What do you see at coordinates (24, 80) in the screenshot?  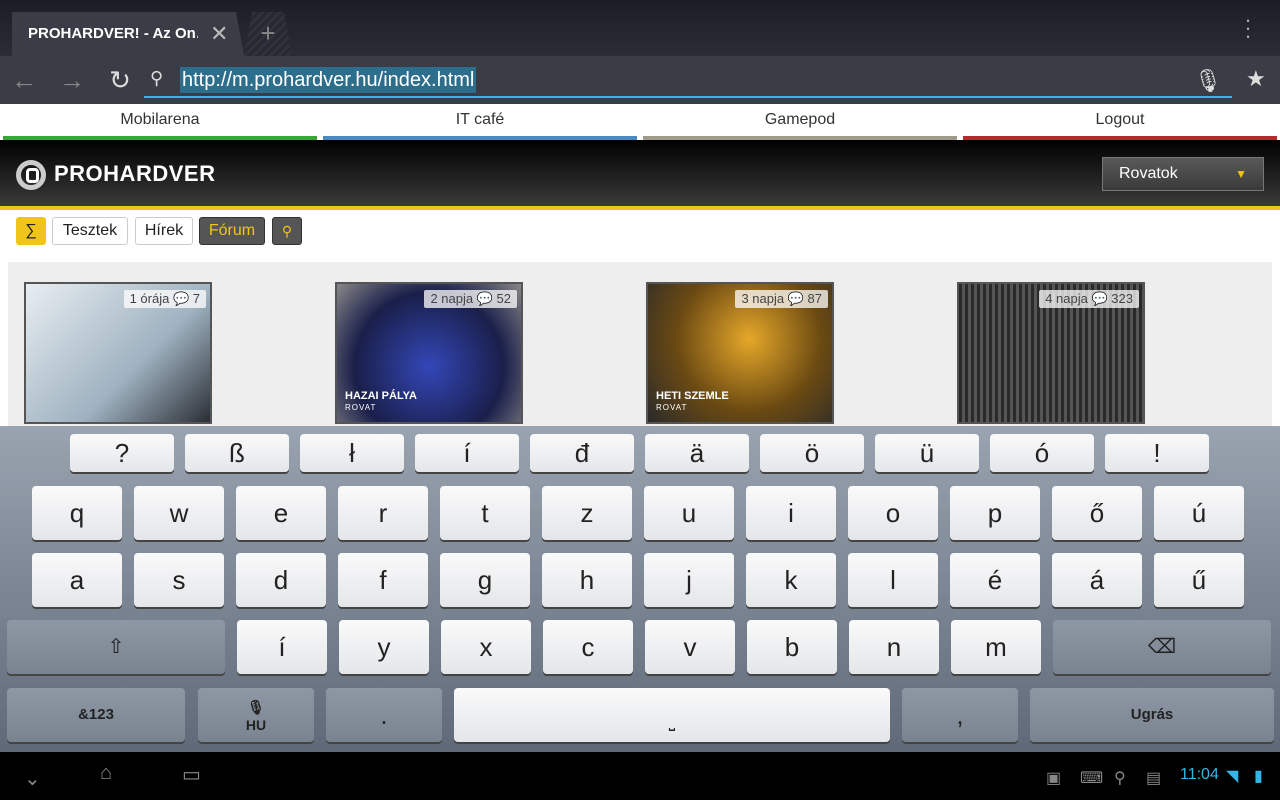 I see `back-icon: ←` at bounding box center [24, 80].